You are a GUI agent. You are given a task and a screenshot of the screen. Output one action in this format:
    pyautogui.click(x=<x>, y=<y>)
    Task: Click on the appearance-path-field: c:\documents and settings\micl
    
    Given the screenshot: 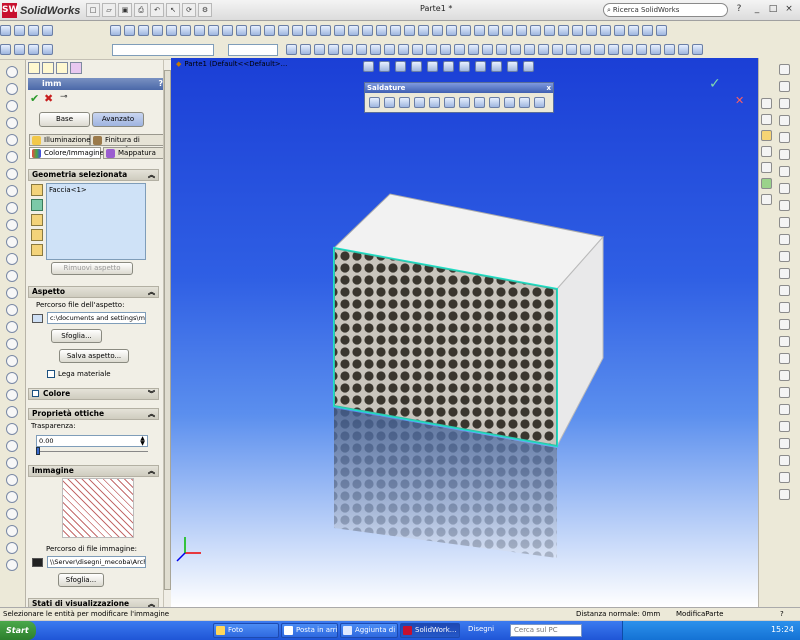 What is the action you would take?
    pyautogui.click(x=96, y=318)
    